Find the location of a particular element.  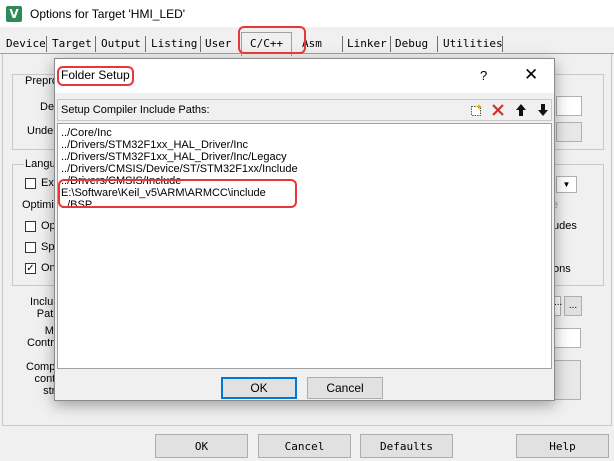

include-paths-header-label: Setup Compiler Include Paths: is located at coordinates (135, 110).